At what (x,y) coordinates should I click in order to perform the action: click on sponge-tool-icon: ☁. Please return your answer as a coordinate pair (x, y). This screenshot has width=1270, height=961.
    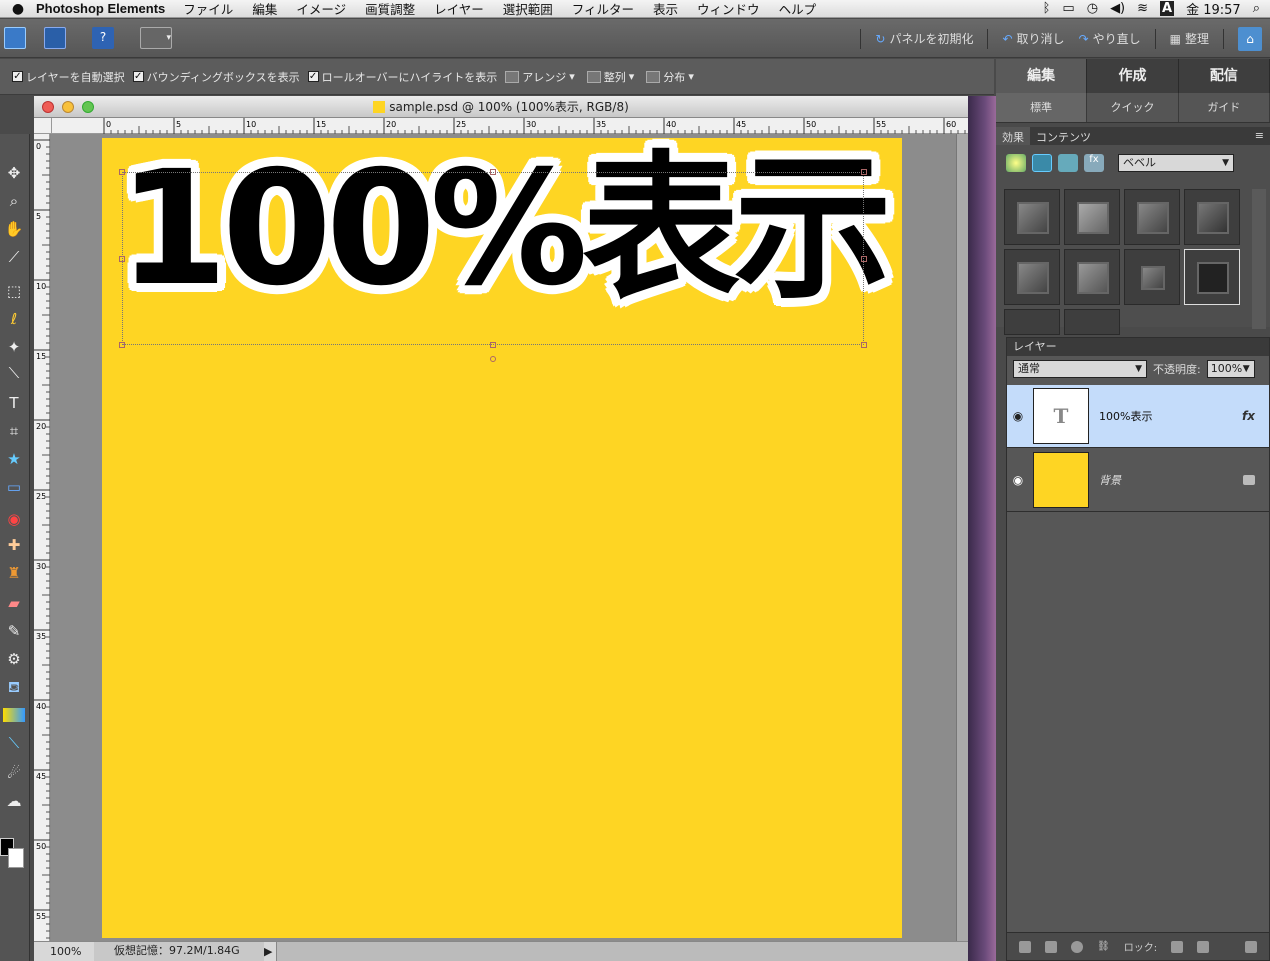
    Looking at the image, I should click on (14, 801).